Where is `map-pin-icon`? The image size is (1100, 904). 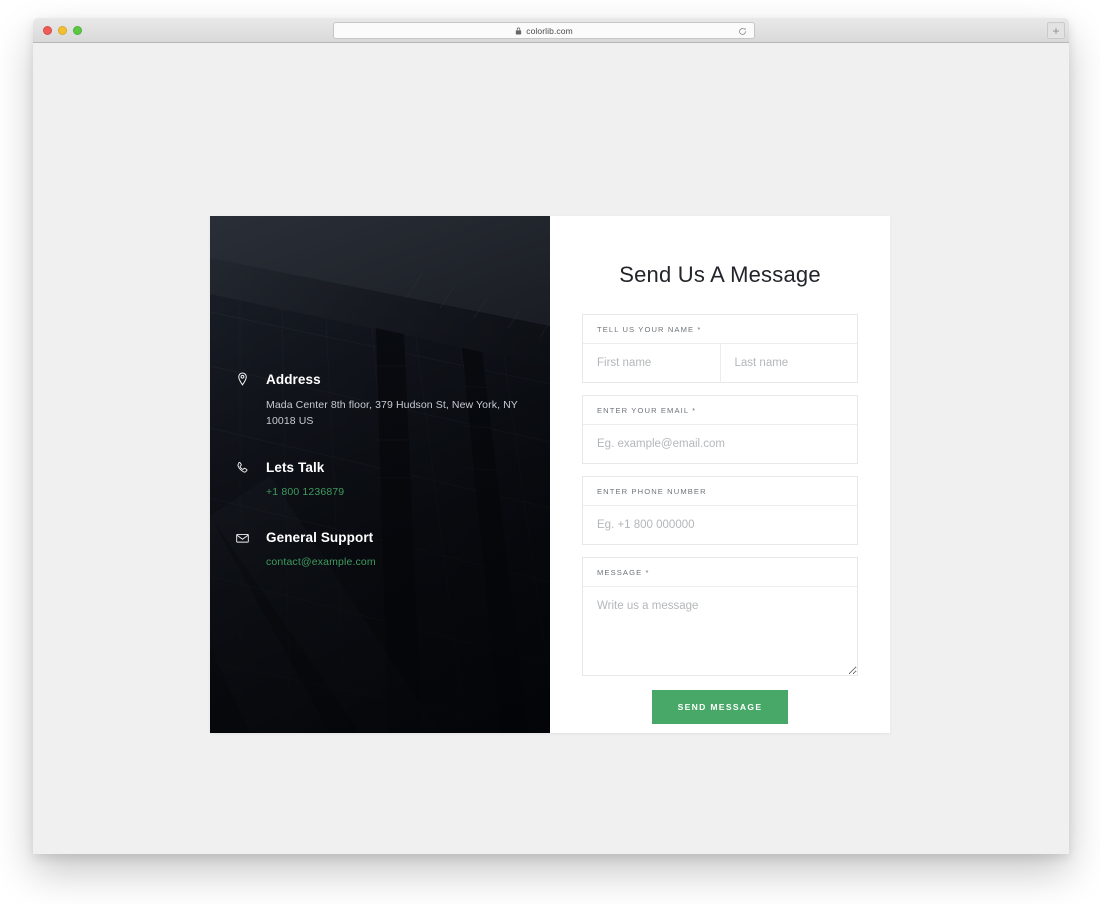 map-pin-icon is located at coordinates (242, 379).